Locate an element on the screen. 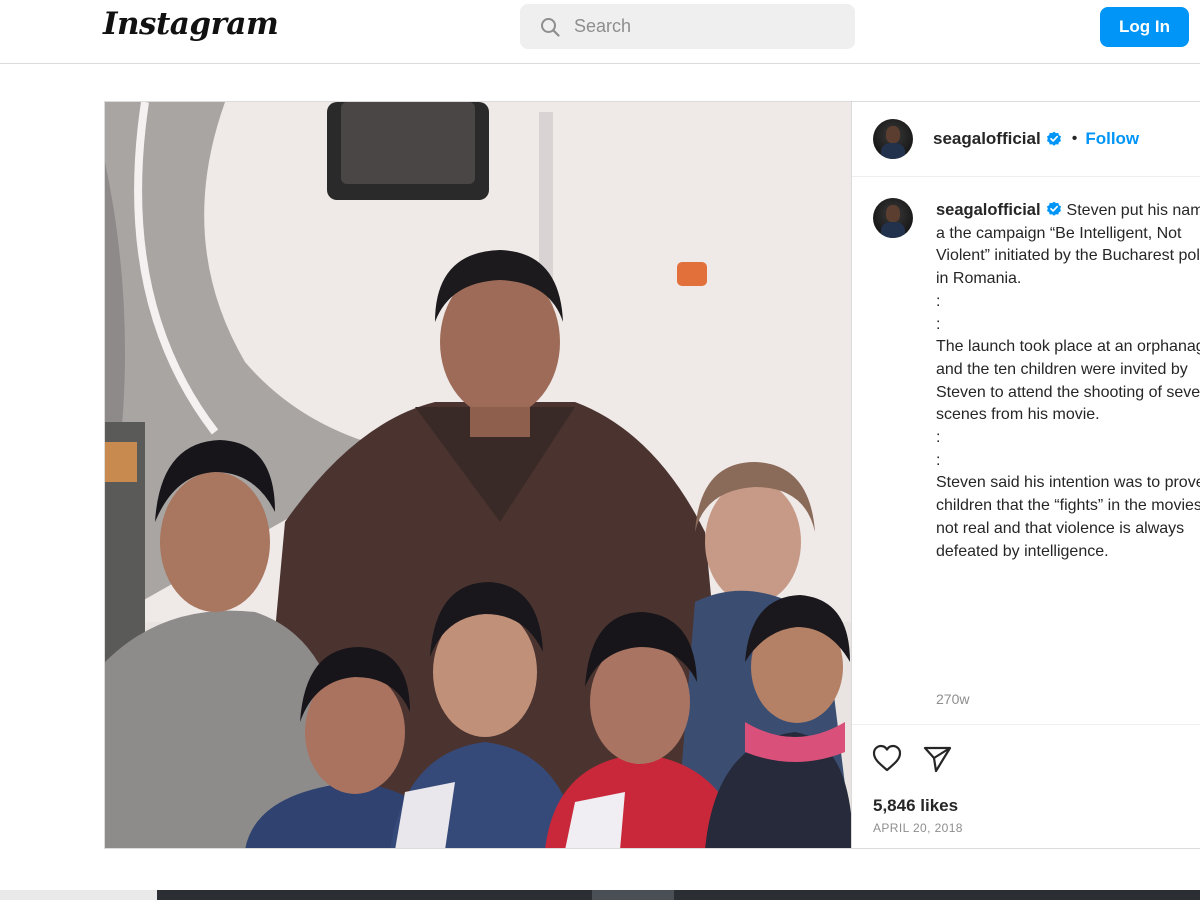 This screenshot has height=900, width=1200. post-actions: 5,846 likes APRIL 20, 2018 is located at coordinates (1026, 786).